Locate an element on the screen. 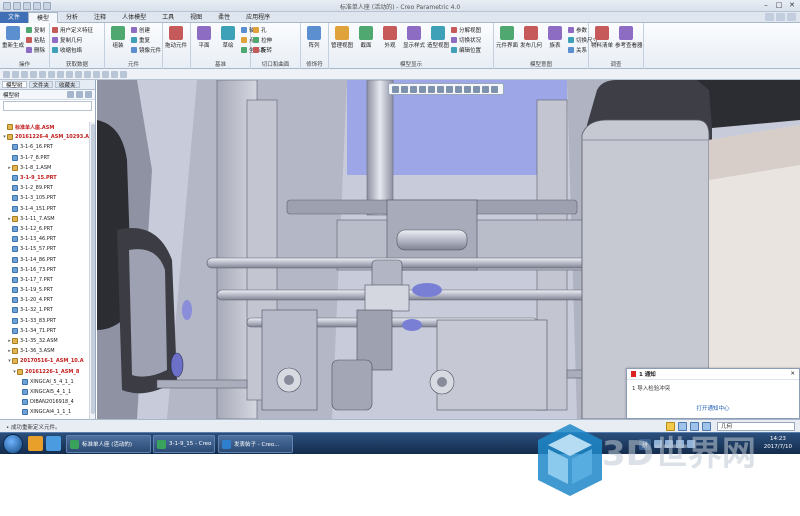 The image size is (800, 516). tab-folder: 文件夹 is located at coordinates (41, 85).